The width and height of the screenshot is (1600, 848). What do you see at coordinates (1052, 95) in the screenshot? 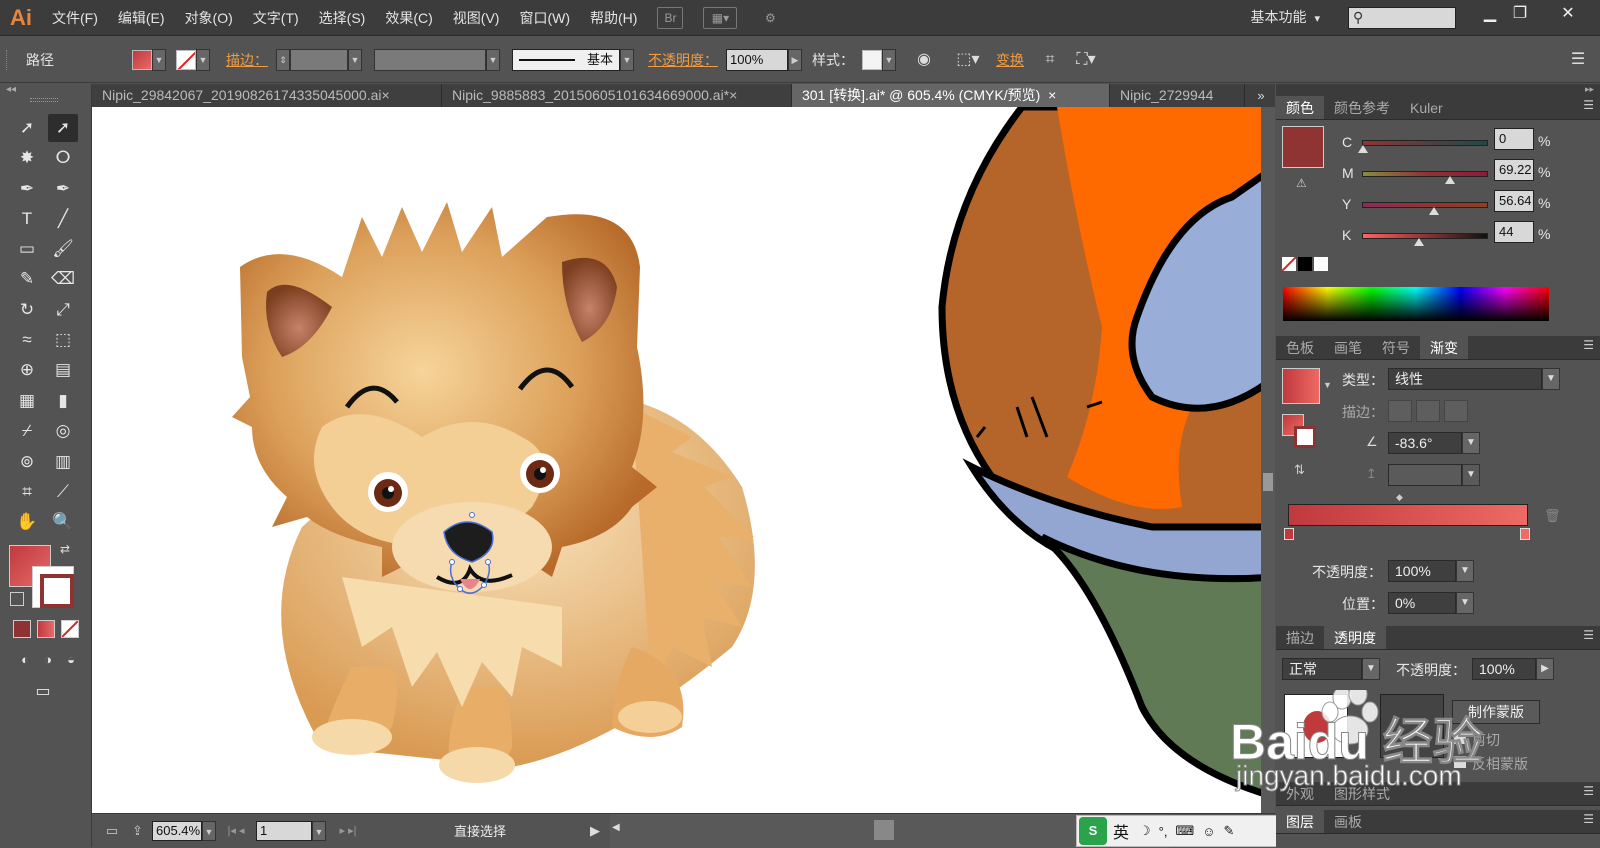
I see `close-tab-icon: ×` at bounding box center [1052, 95].